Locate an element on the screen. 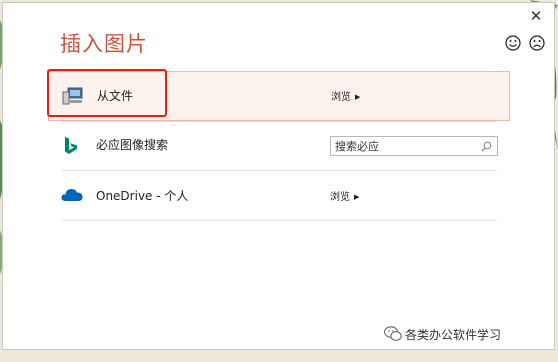 The image size is (558, 362). wechat-icon is located at coordinates (393, 333).